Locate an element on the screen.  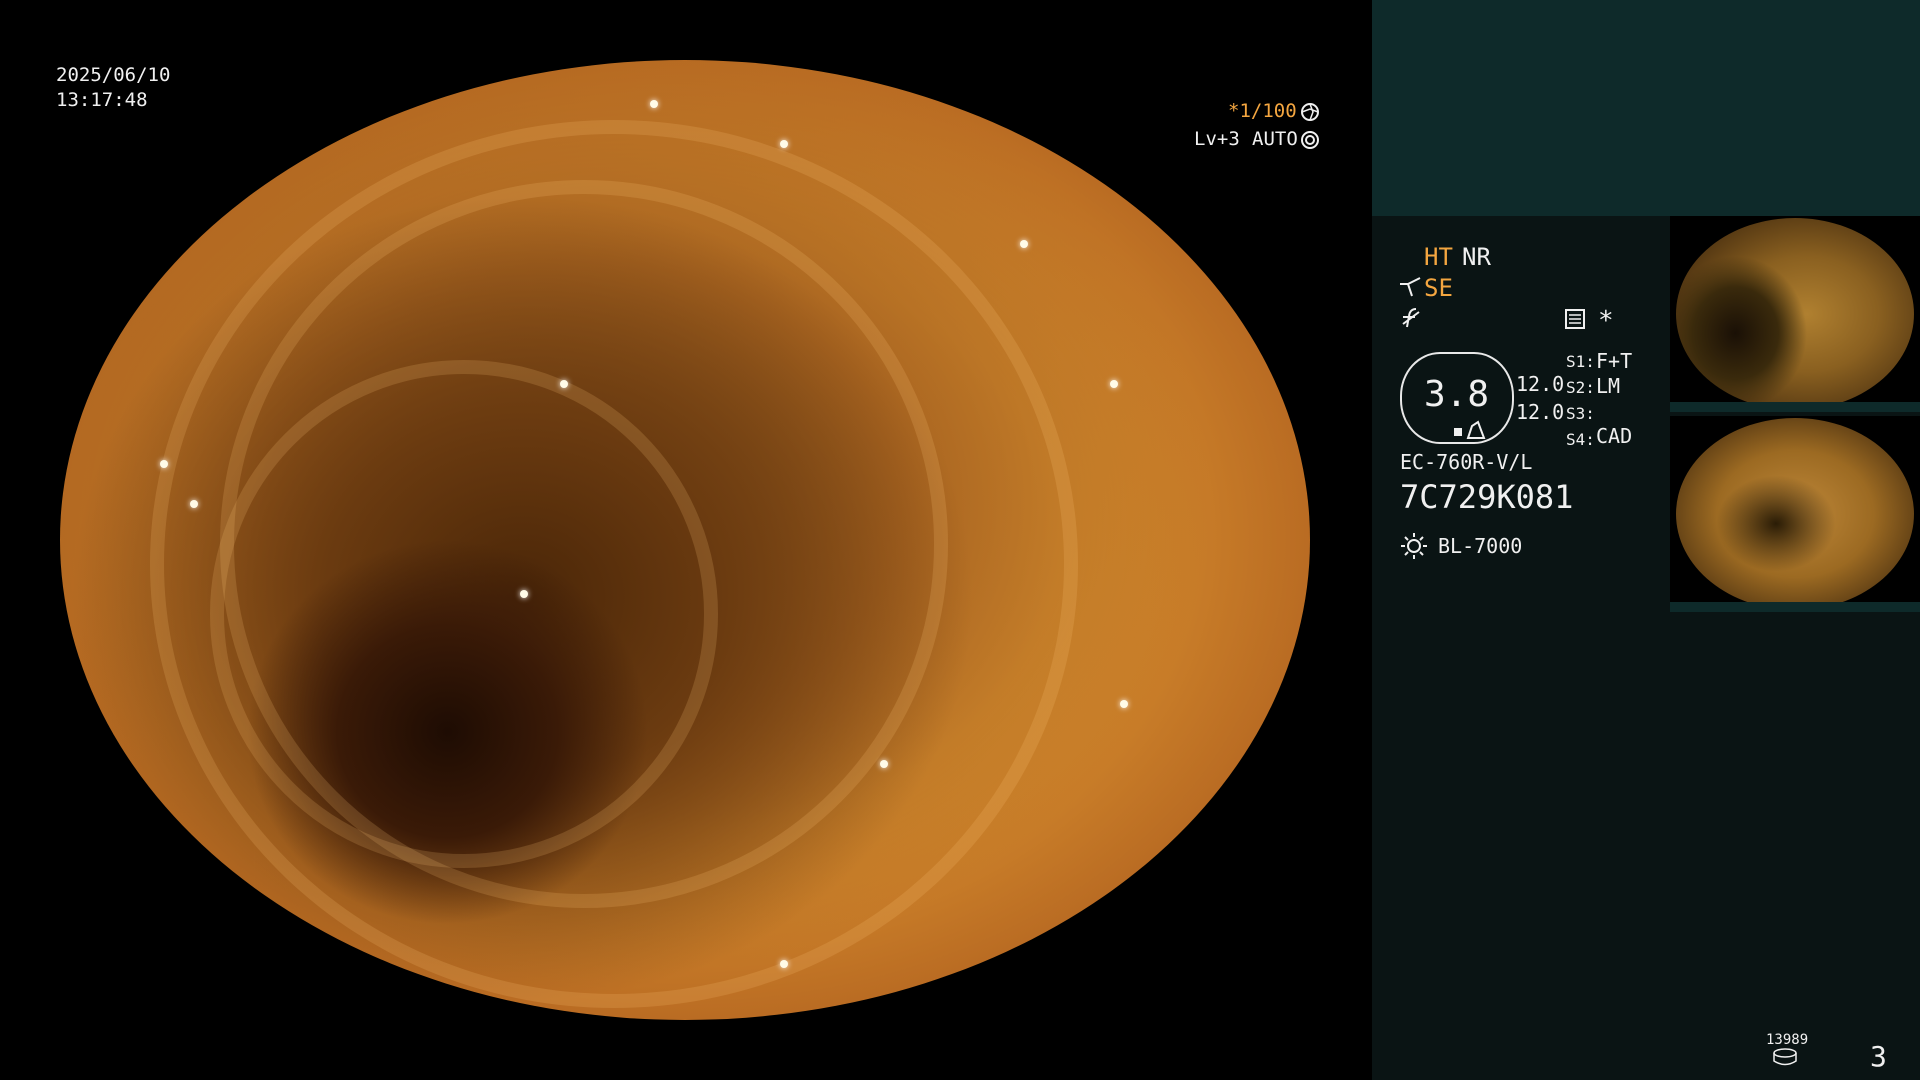
nr-indicator: NR is located at coordinates (1476, 257).